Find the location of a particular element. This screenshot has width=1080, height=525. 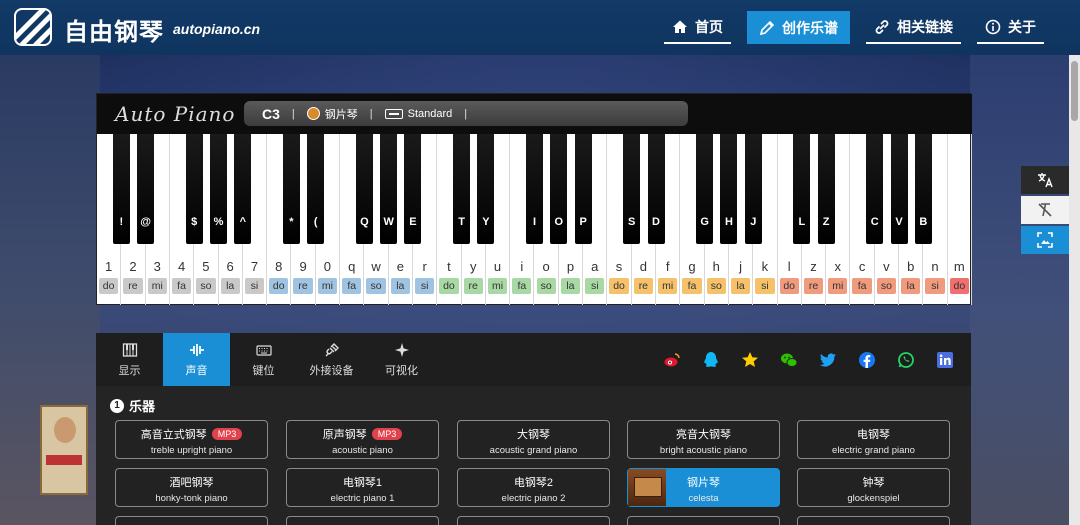

twitter-icon is located at coordinates (828, 360).